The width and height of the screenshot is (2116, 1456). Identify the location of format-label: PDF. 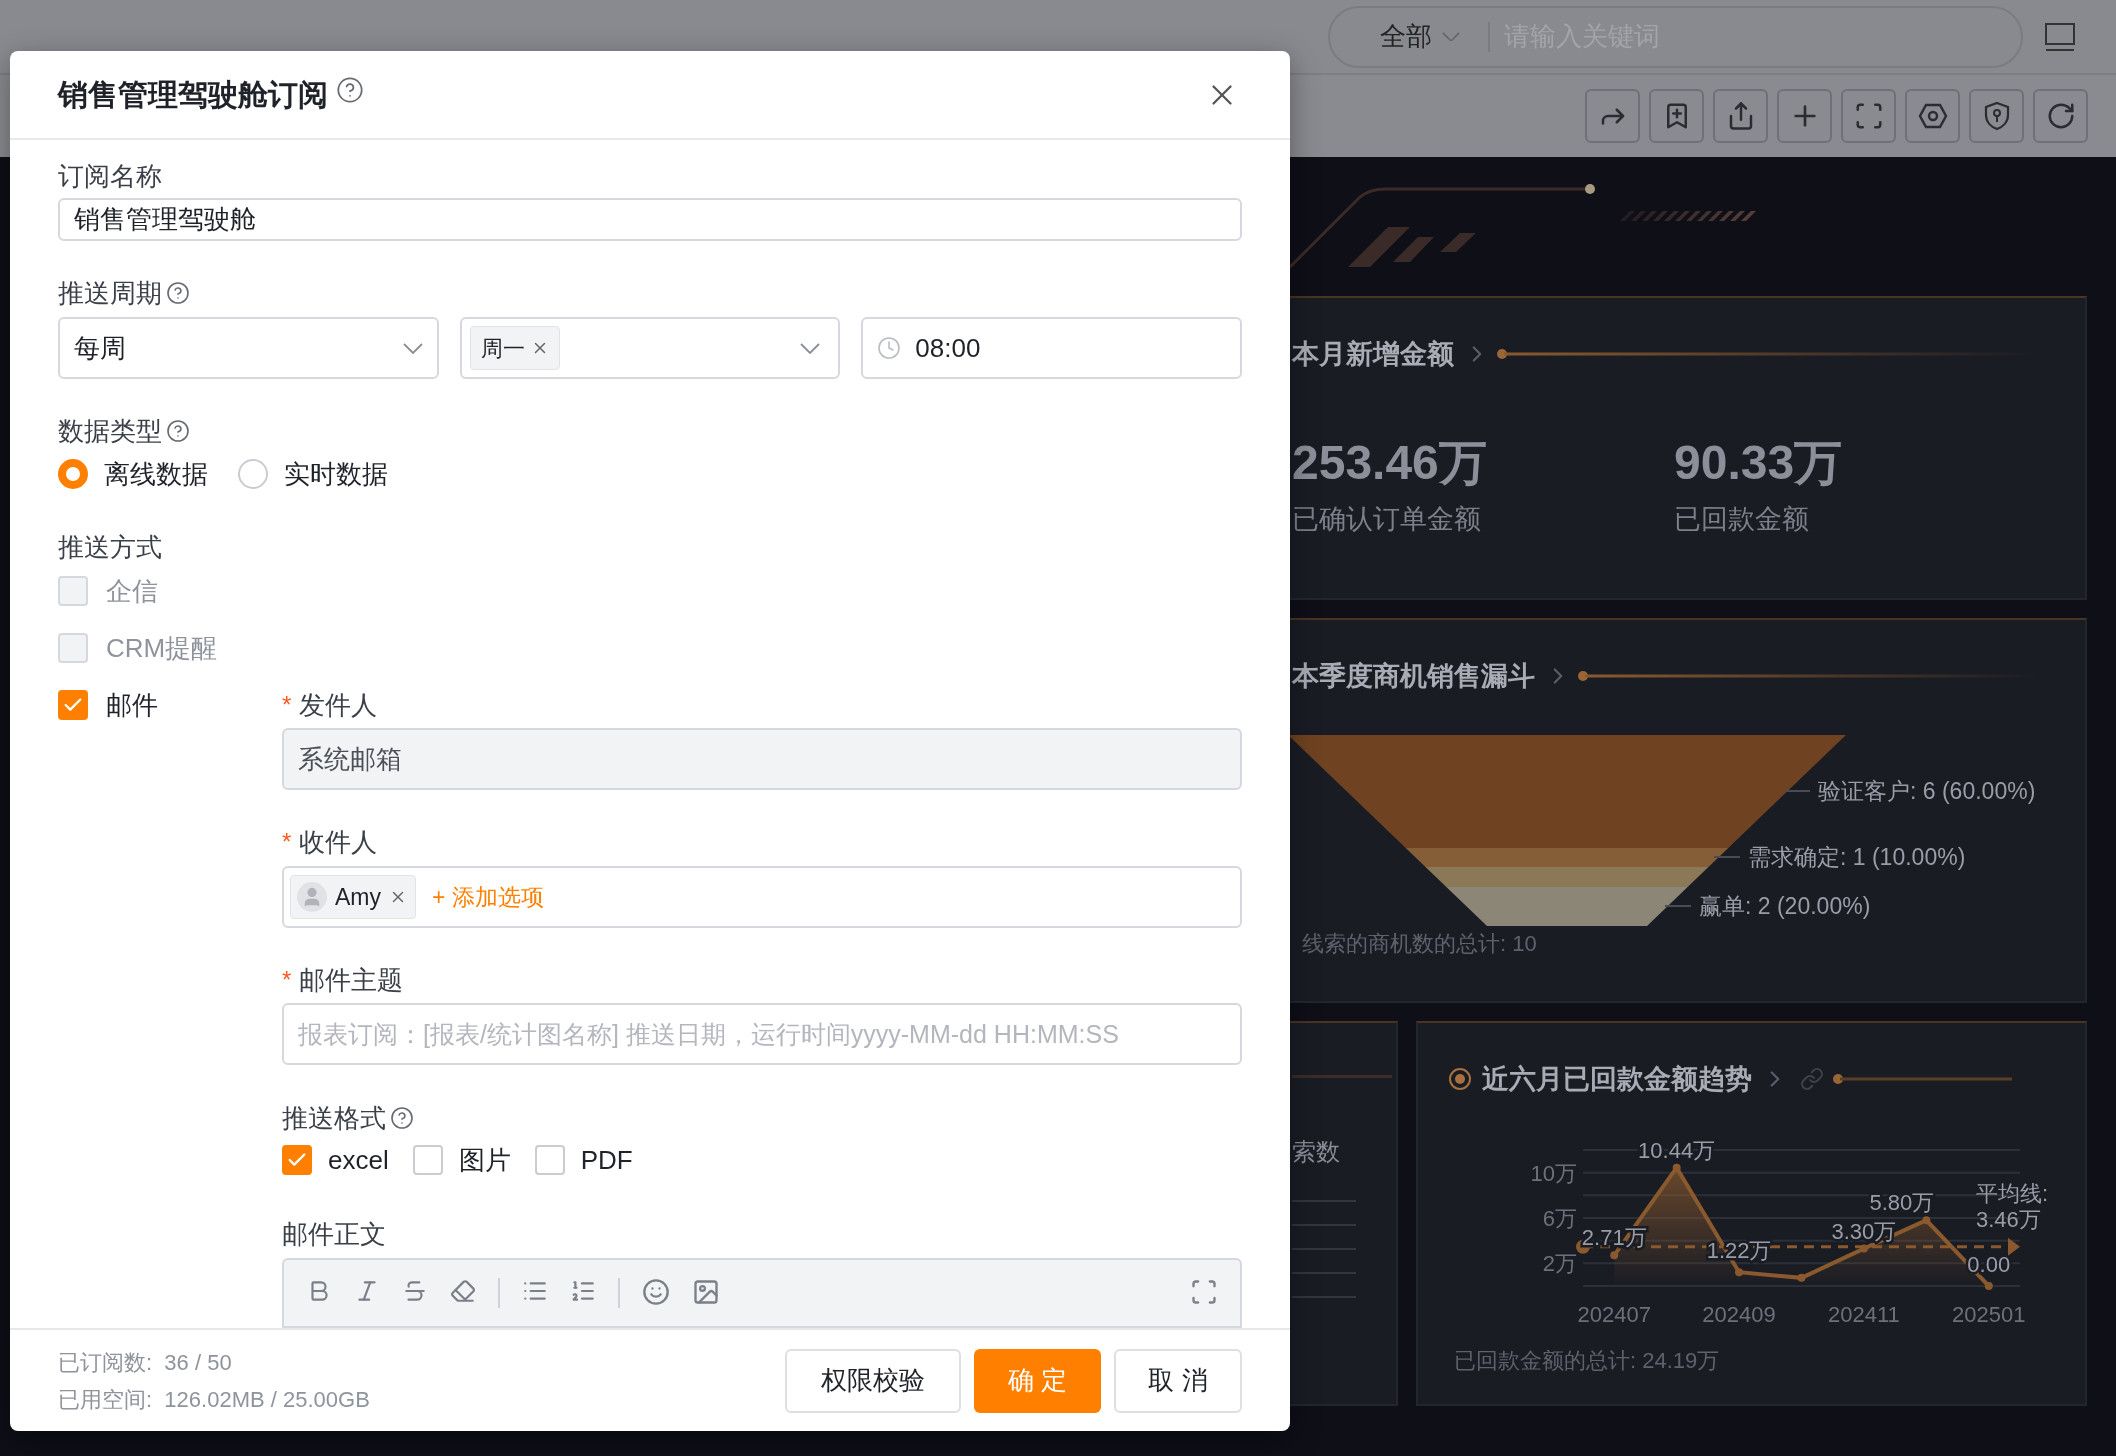
(606, 1160).